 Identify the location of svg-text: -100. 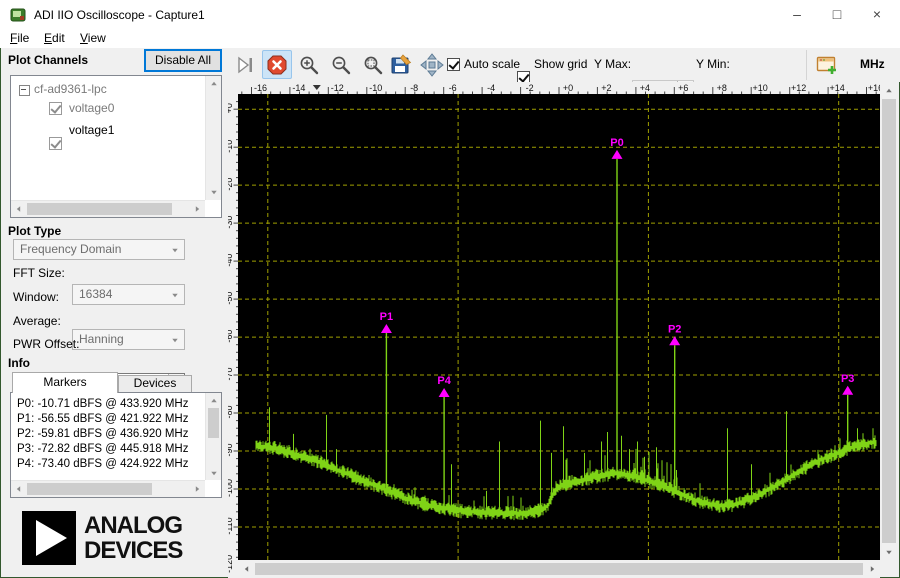
(231, 488).